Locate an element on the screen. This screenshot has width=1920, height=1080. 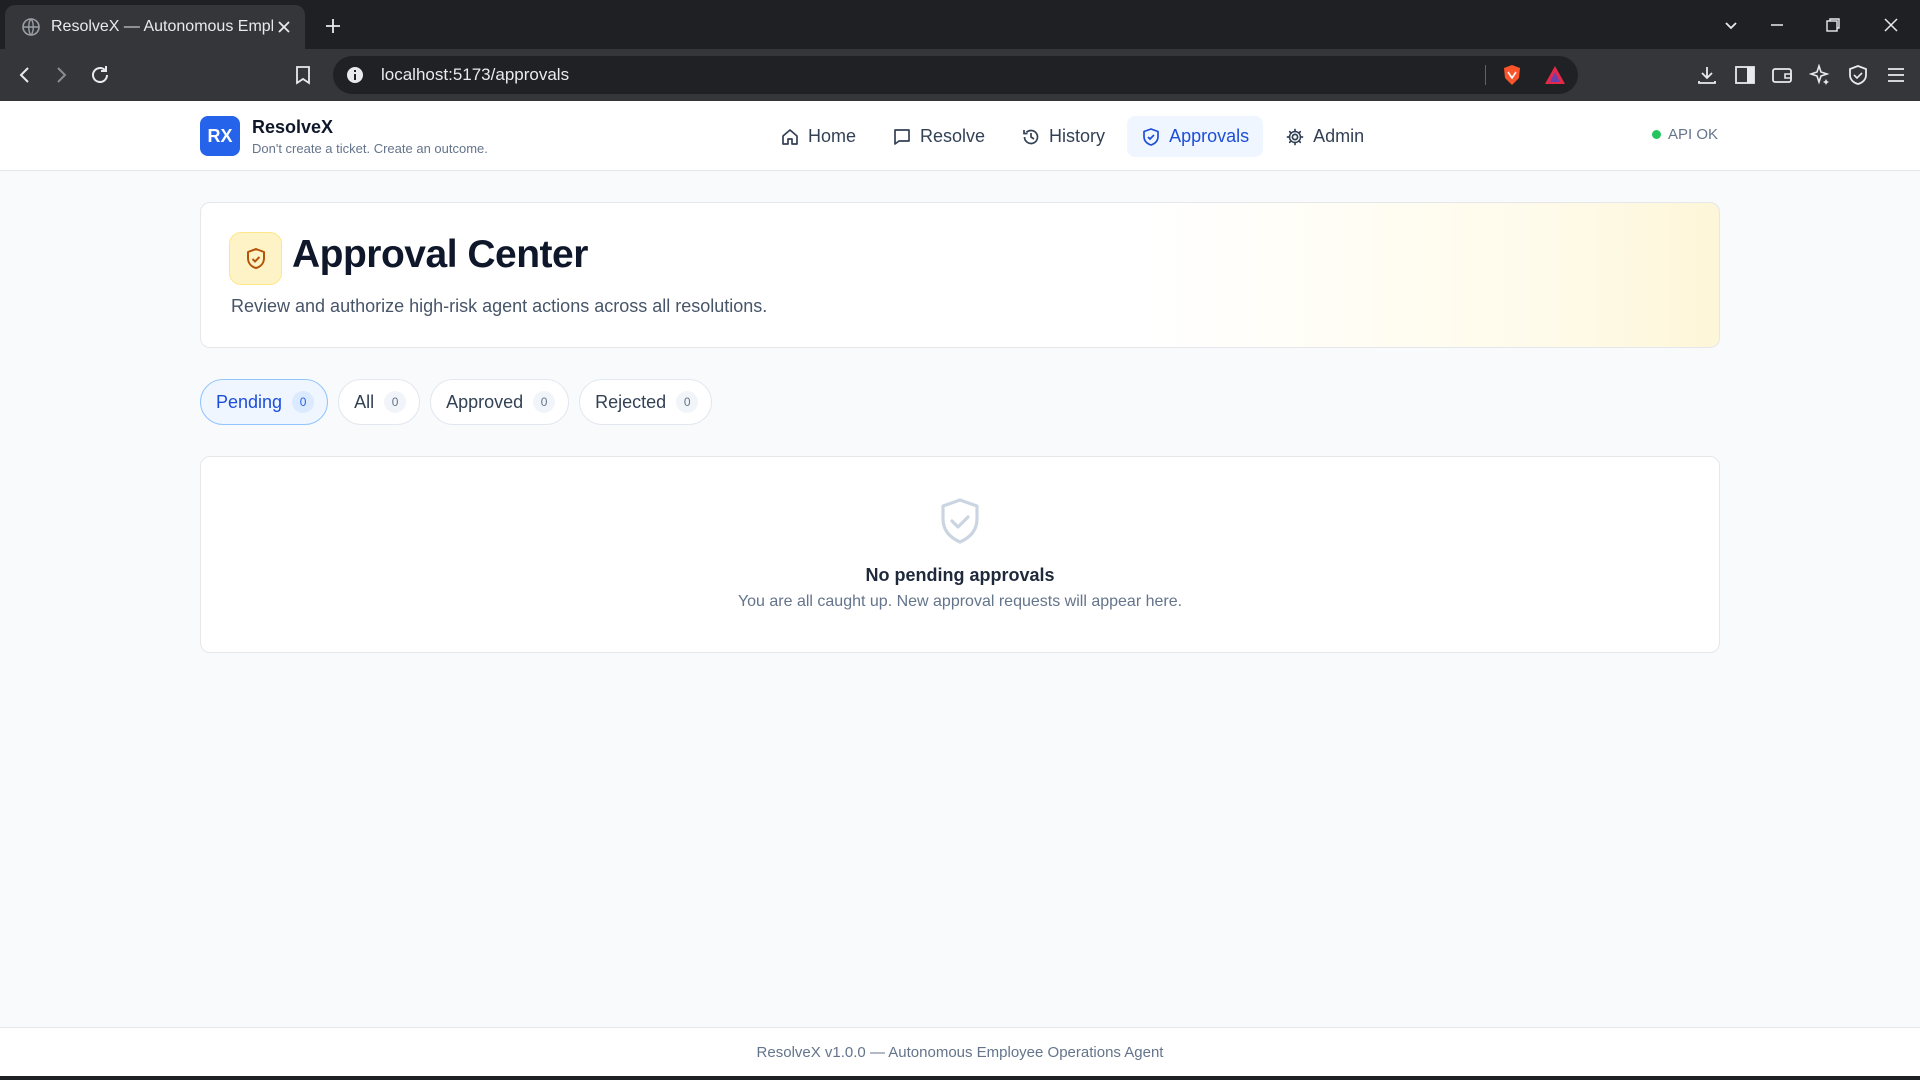
nav-approvals: Approvals is located at coordinates (1195, 136).